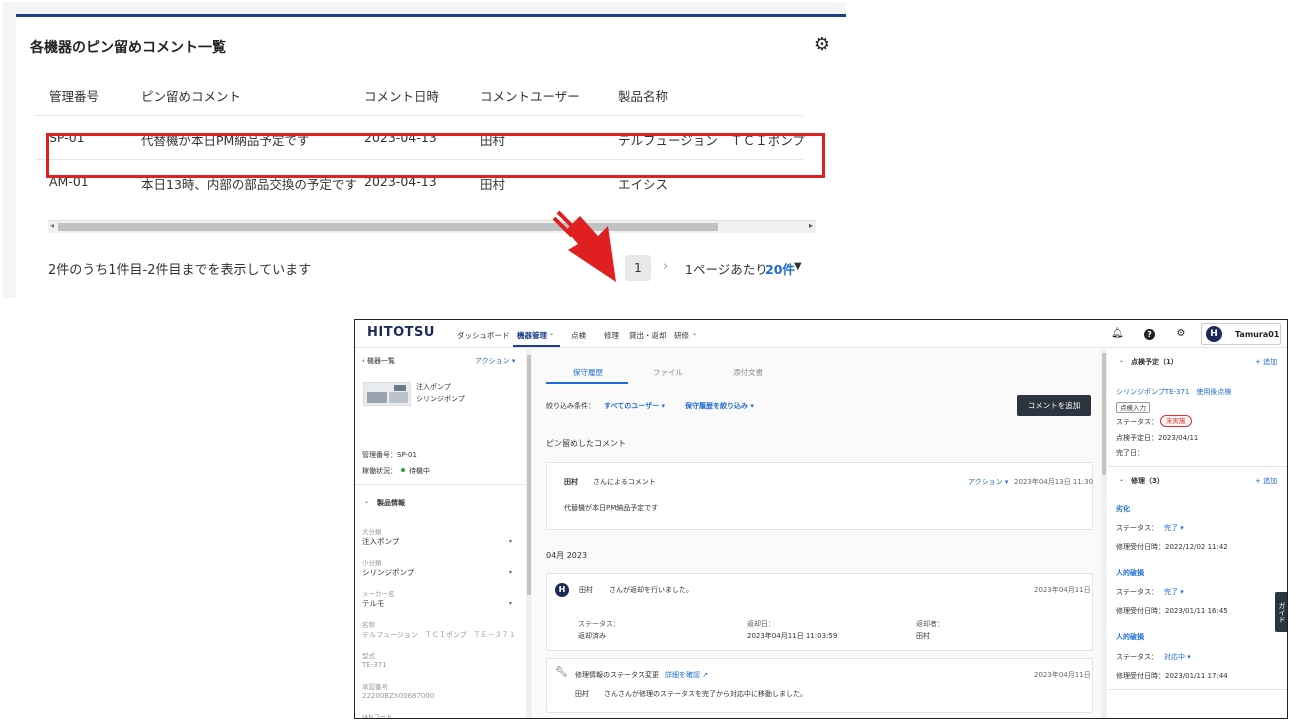  Describe the element at coordinates (686, 675) in the screenshot. I see `view-details-link: 詳細を確認 ↗` at that location.